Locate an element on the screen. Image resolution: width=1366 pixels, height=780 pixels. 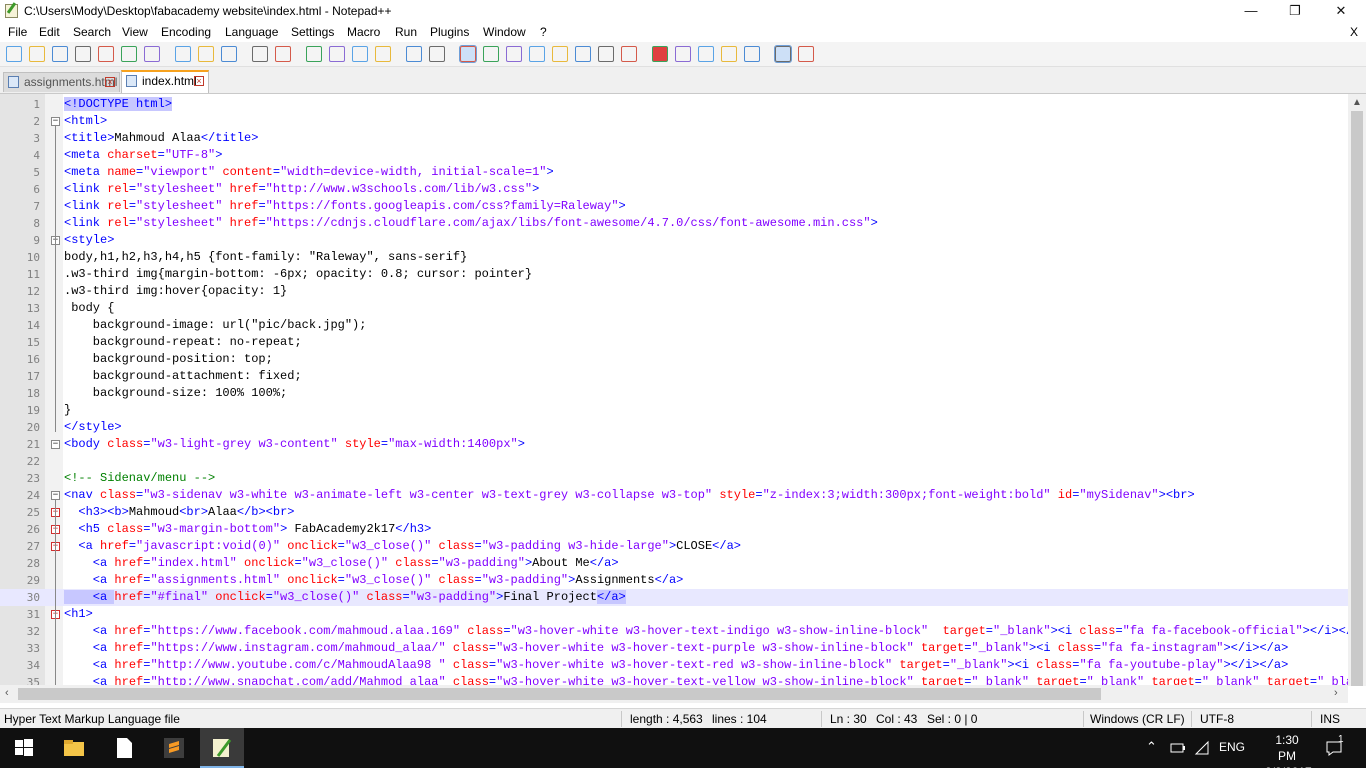
menu-plugins: Plugins is located at coordinates (449, 32).